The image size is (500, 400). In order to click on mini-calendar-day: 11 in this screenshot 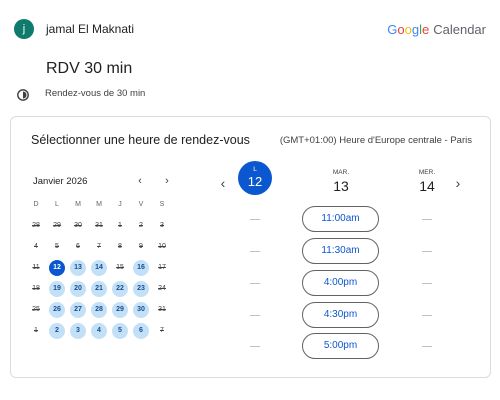, I will do `click(36, 267)`.